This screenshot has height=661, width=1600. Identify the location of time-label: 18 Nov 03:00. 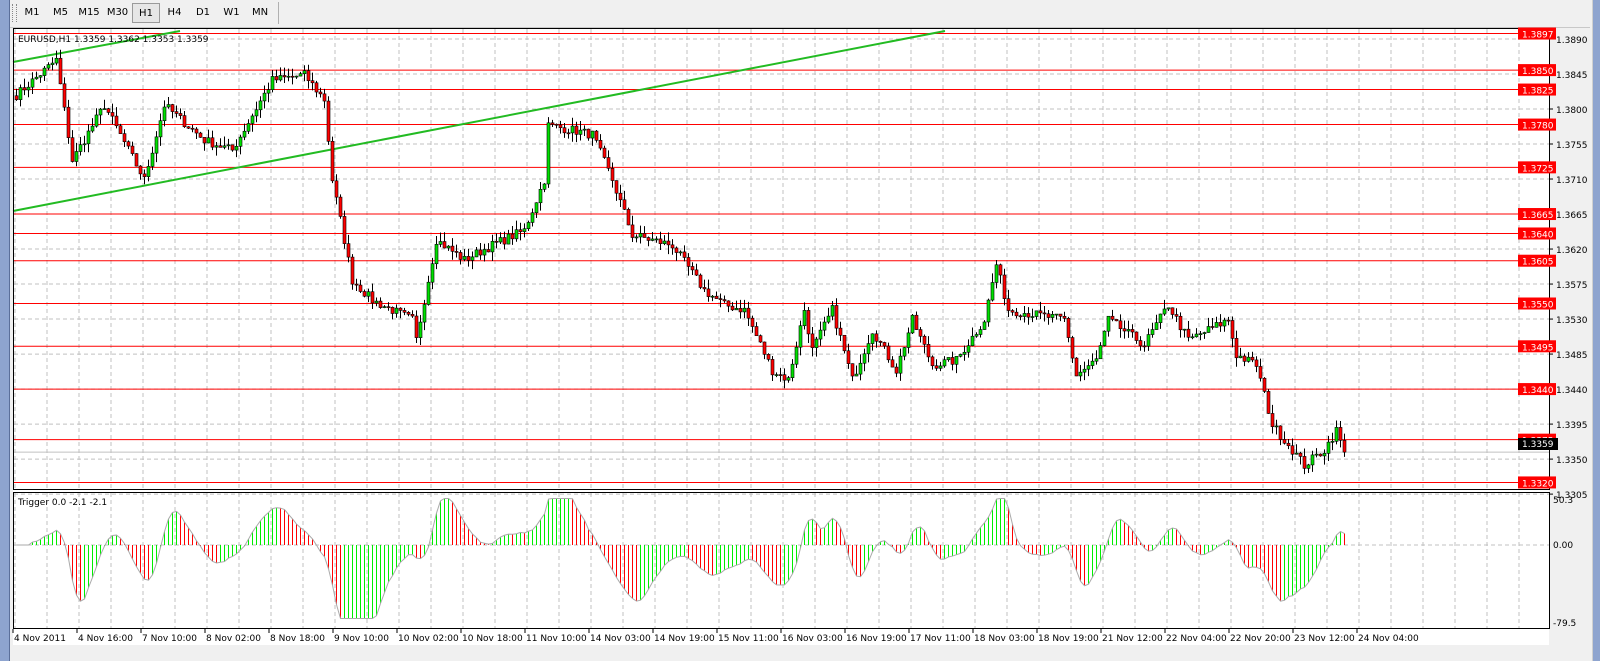
(1004, 639).